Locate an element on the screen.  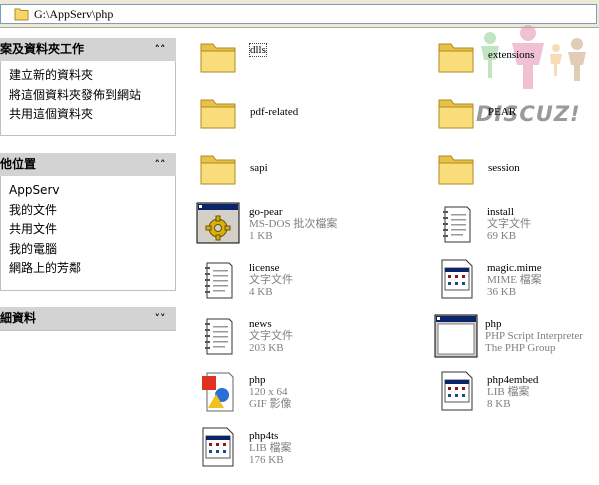
file-name: license is located at coordinates (264, 268).